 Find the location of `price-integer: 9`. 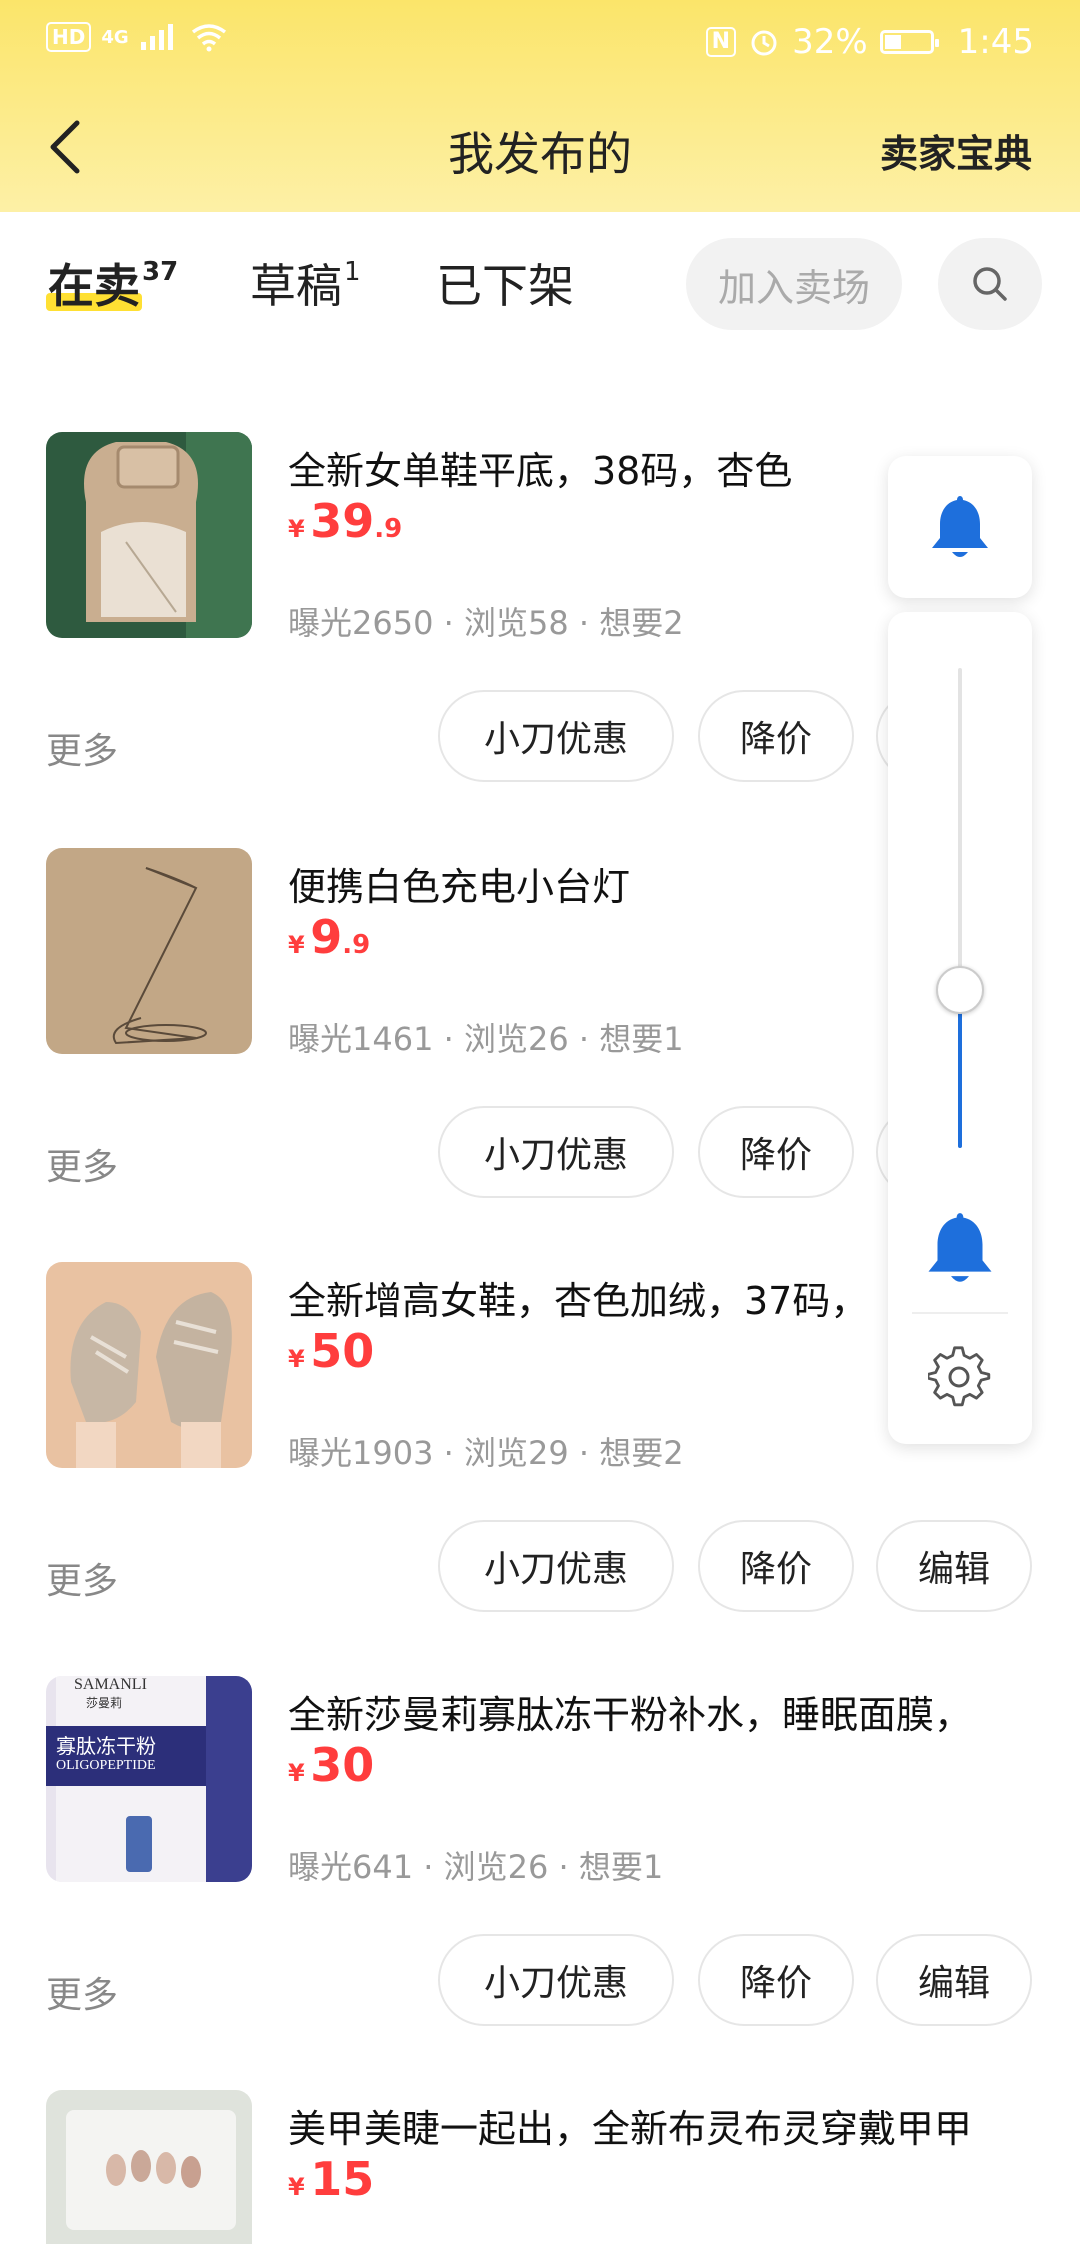

price-integer: 9 is located at coordinates (326, 937).